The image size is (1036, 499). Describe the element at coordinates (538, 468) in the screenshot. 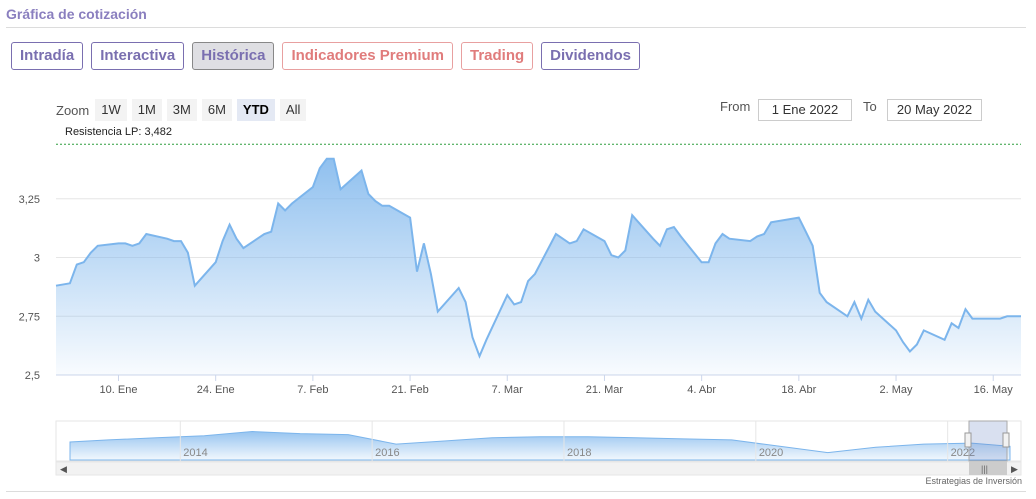

I see `scrollbar-track` at that location.